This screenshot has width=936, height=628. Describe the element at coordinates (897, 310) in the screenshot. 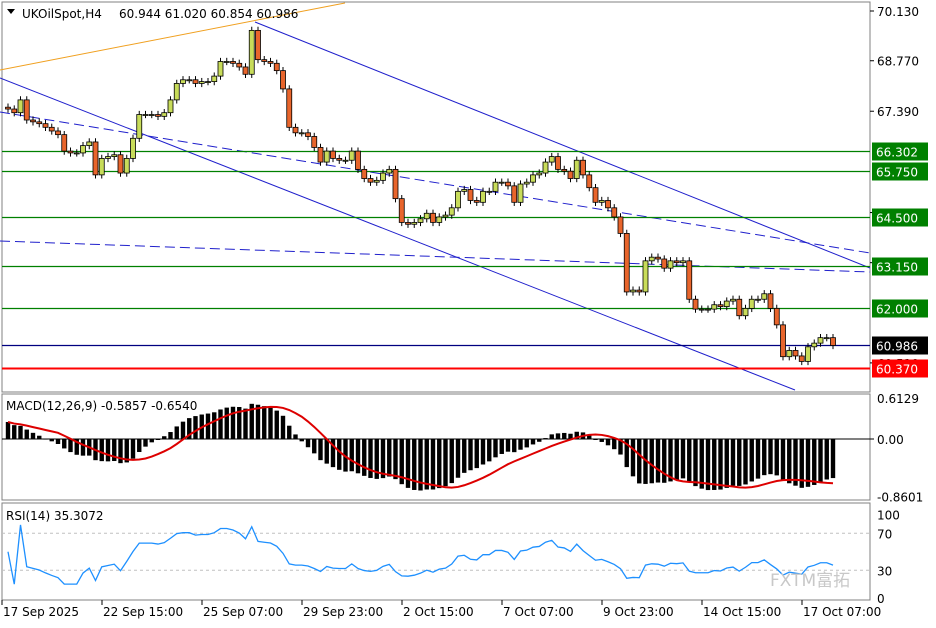

I see `level-price-label: 62.000` at that location.